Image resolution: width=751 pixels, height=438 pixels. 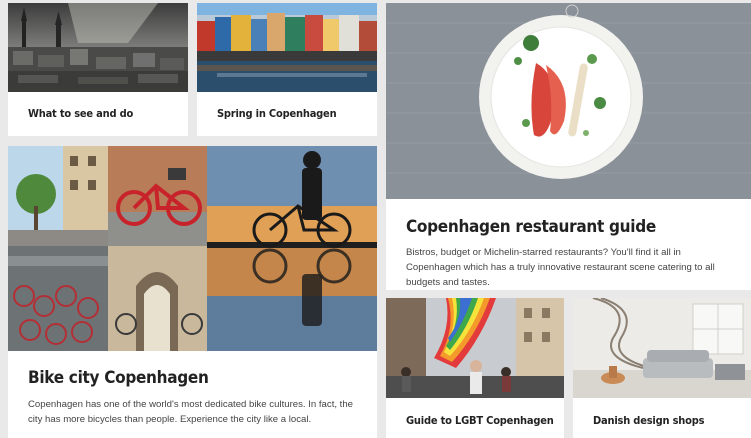 What do you see at coordinates (98, 47) in the screenshot?
I see `city-skyline-image` at bounding box center [98, 47].